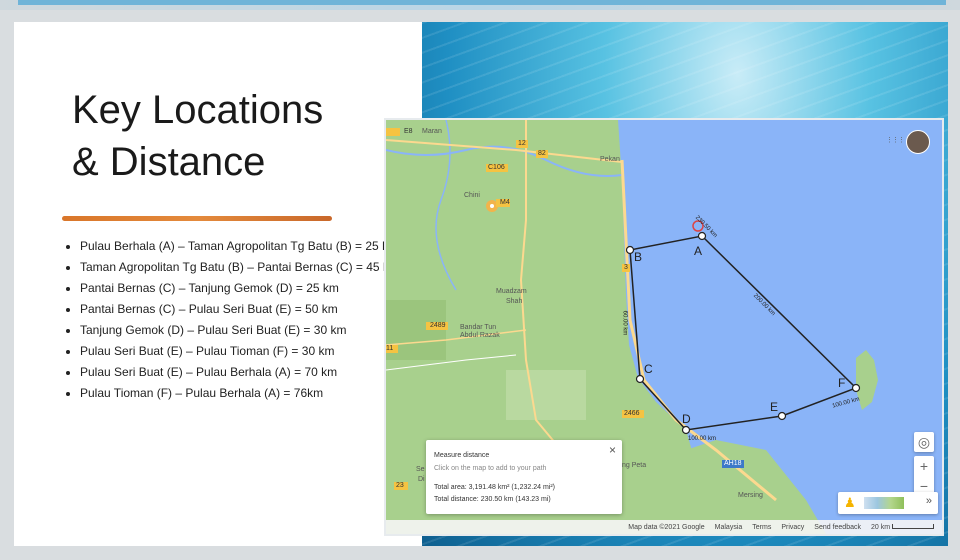 Image resolution: width=960 pixels, height=560 pixels. What do you see at coordinates (626, 267) in the screenshot?
I see `road-label-3: 3` at bounding box center [626, 267].